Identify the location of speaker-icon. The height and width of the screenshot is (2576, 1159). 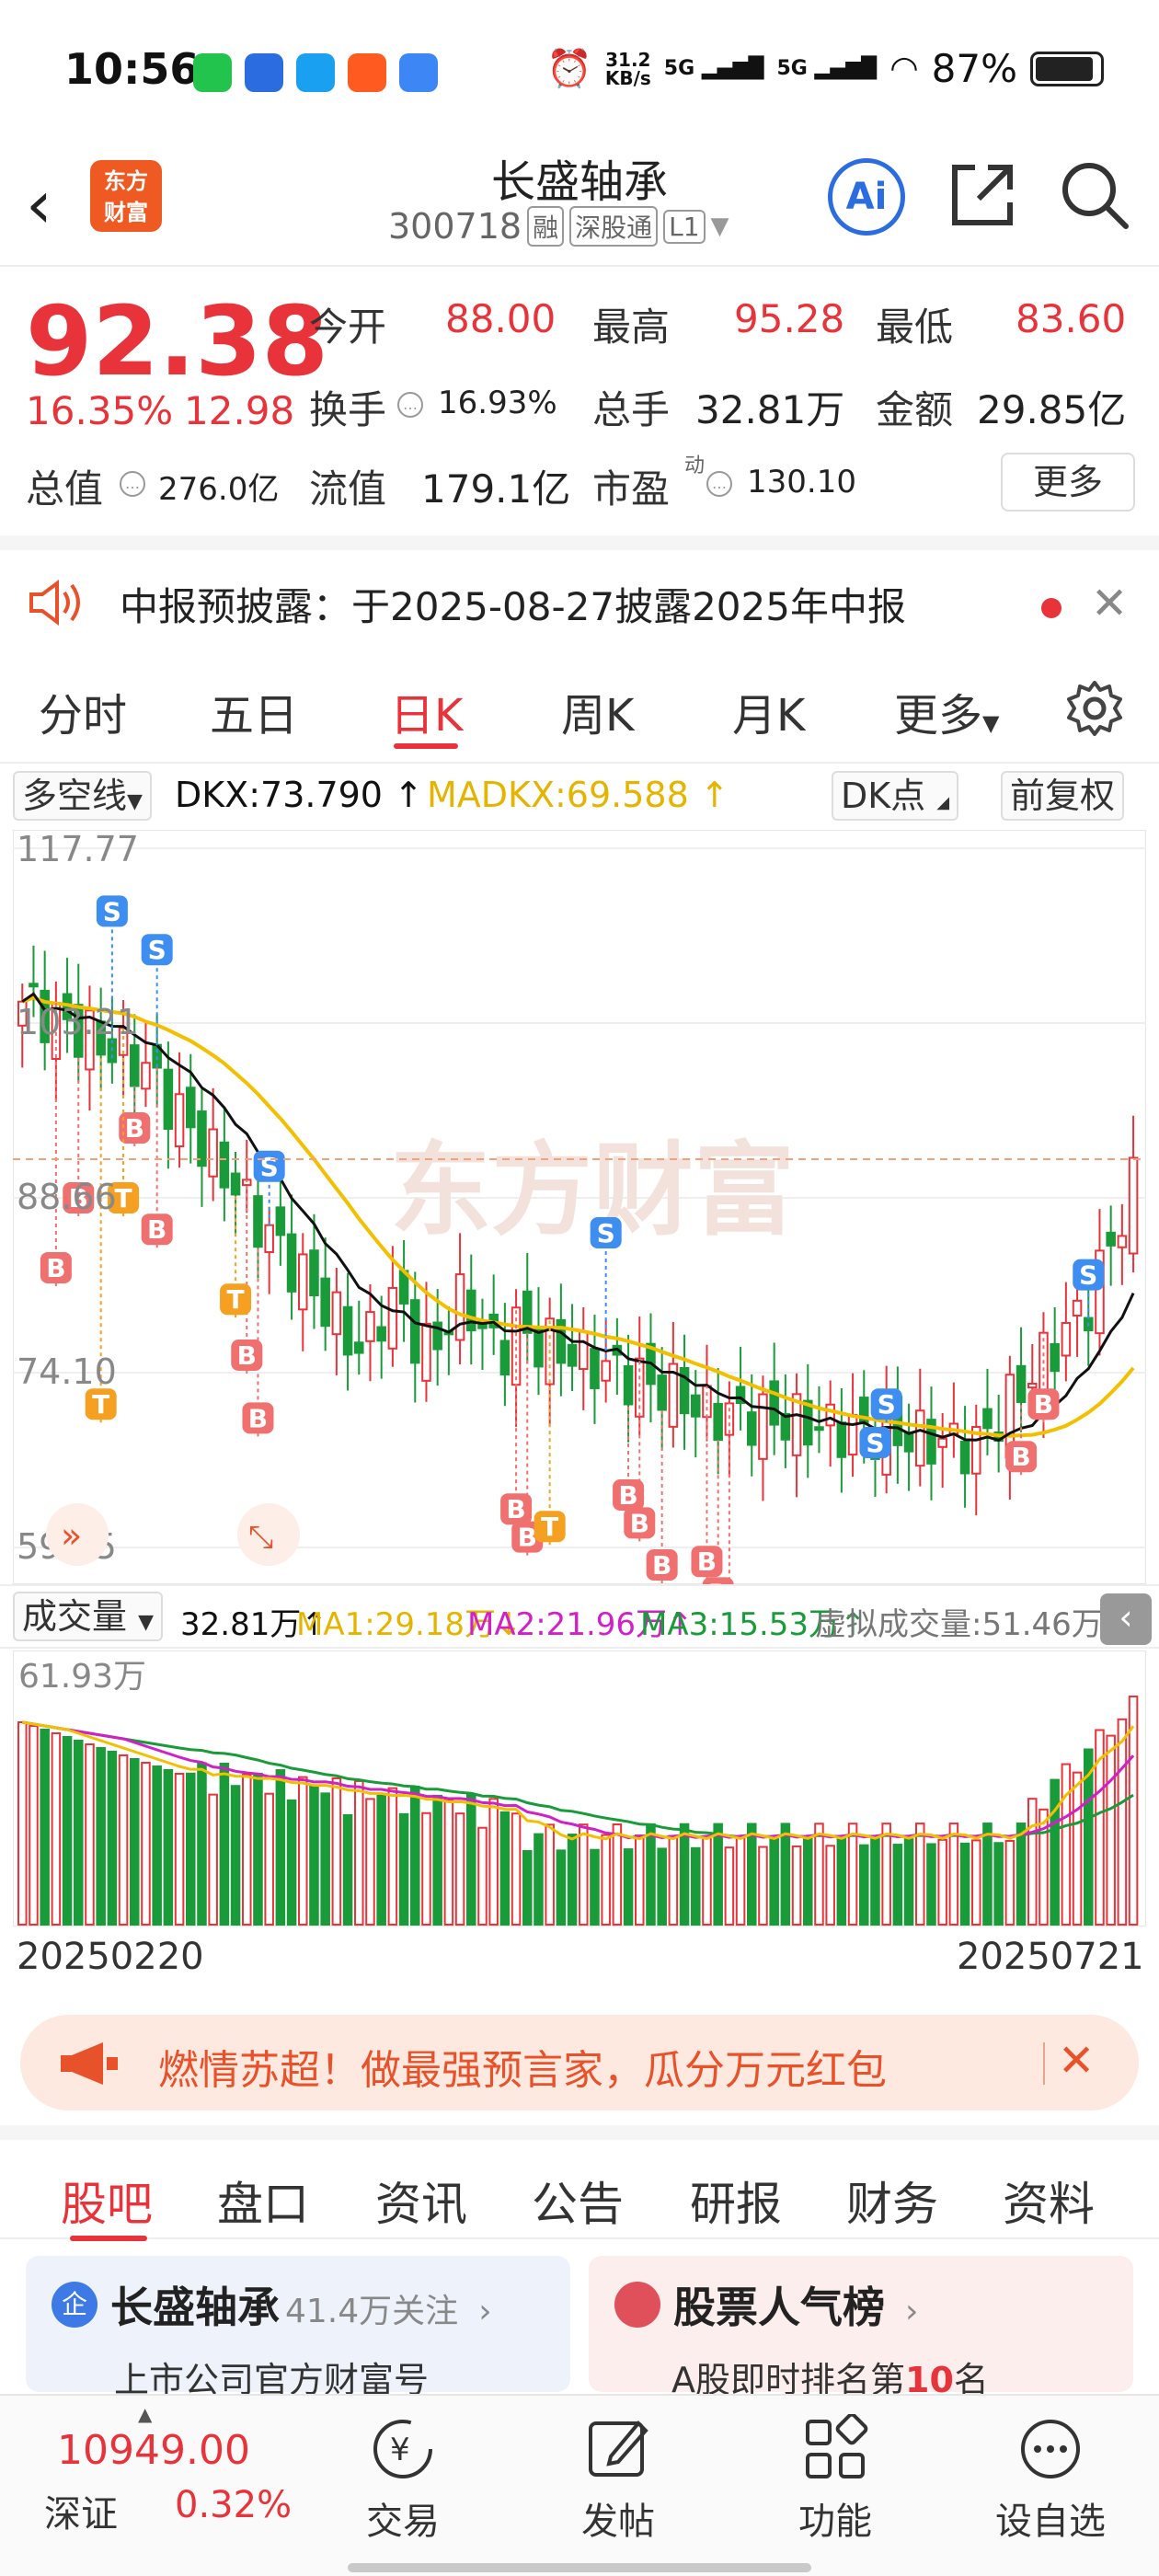
(54, 603).